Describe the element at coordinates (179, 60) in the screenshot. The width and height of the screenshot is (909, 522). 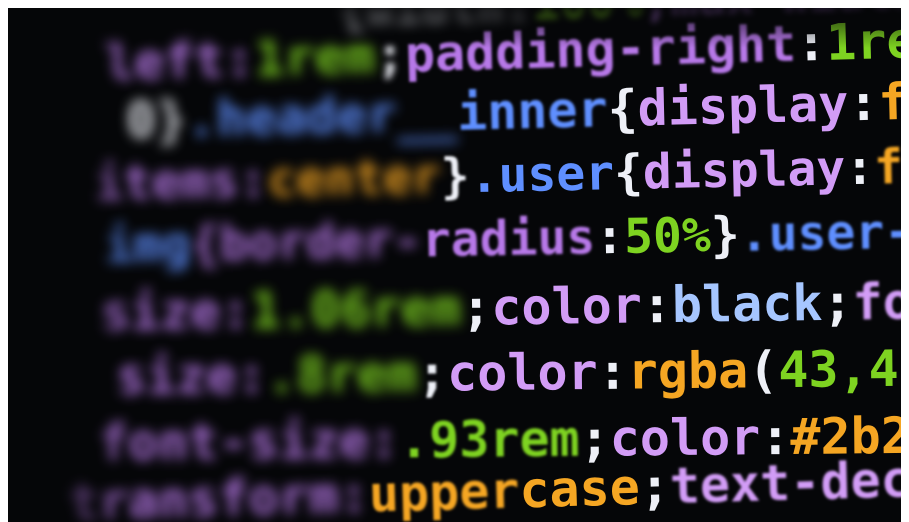
I see `code-token: left:` at that location.